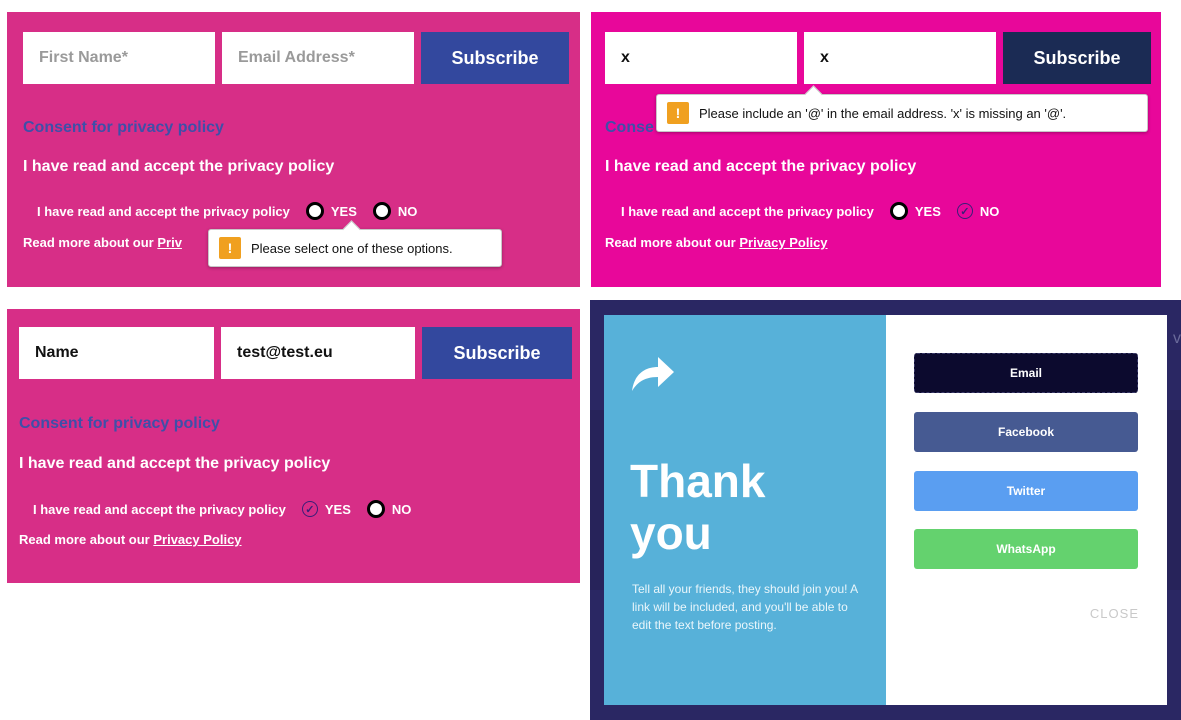  Describe the element at coordinates (900, 58) in the screenshot. I see `email-input: x` at that location.